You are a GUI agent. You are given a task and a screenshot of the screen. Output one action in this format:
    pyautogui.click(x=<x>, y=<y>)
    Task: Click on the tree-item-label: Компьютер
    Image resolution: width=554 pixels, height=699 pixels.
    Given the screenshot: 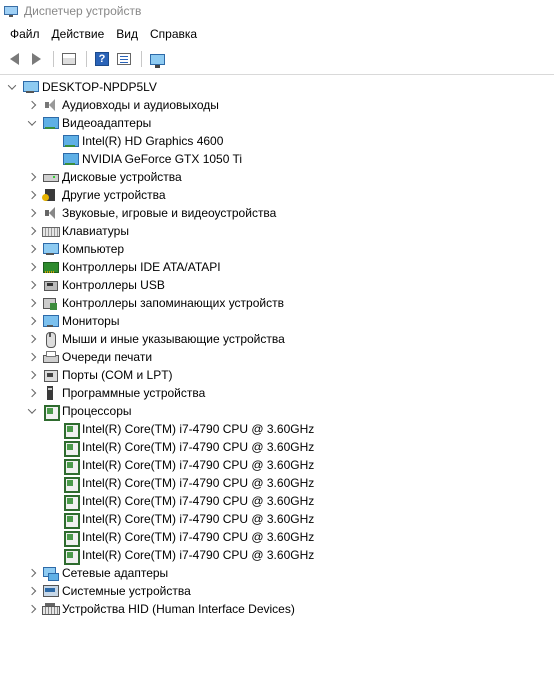 What is the action you would take?
    pyautogui.click(x=93, y=249)
    